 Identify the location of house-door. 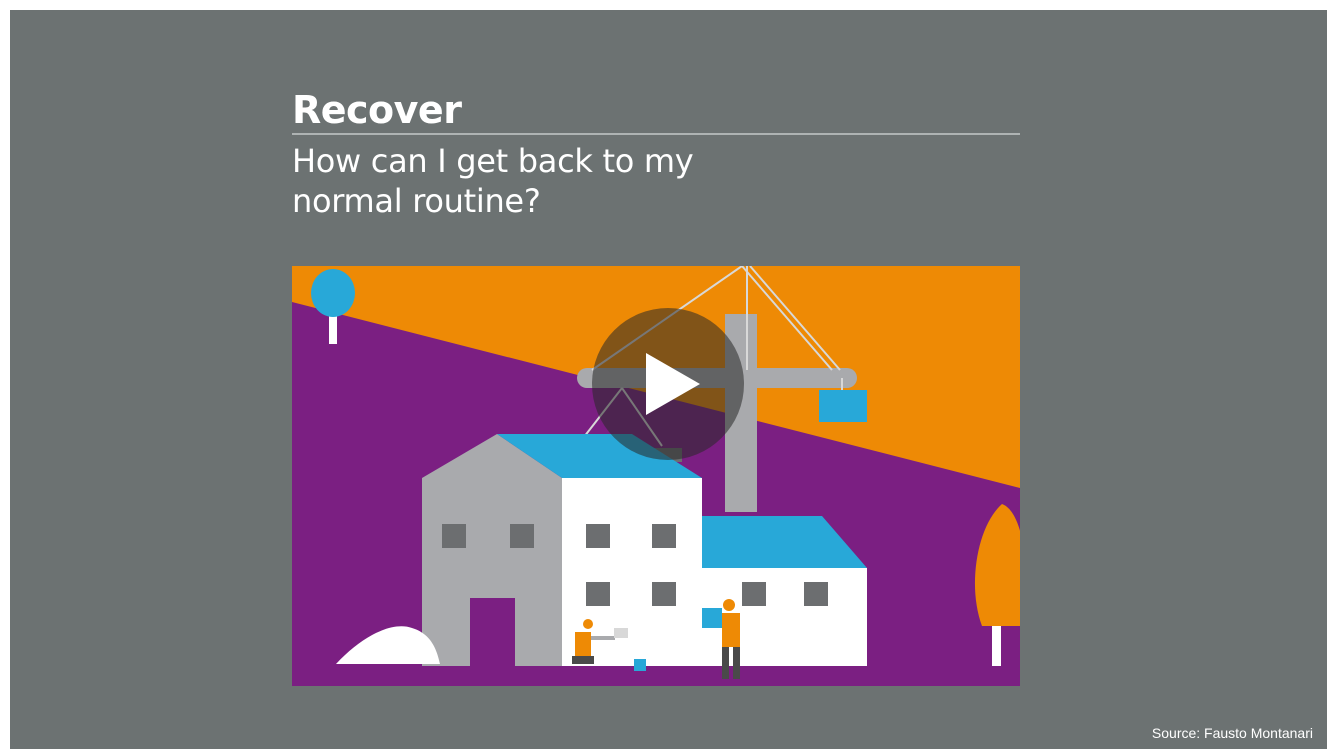
(492, 632).